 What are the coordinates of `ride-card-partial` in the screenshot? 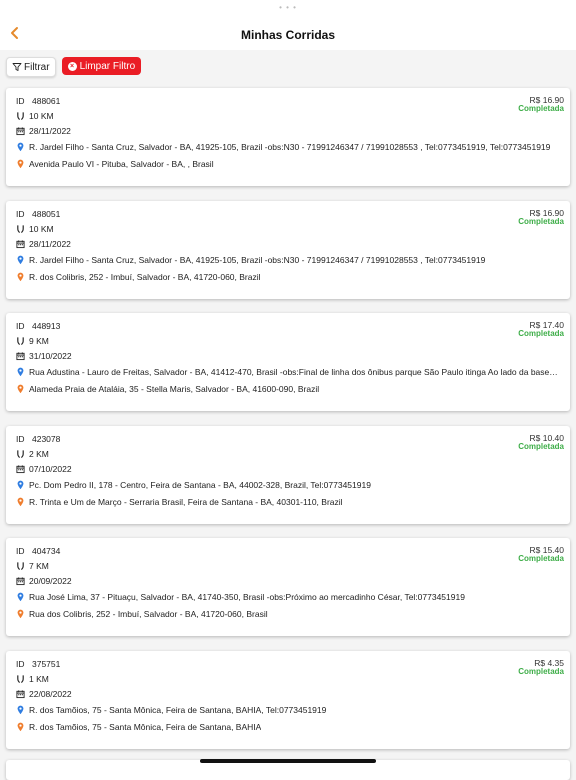 It's located at (288, 770).